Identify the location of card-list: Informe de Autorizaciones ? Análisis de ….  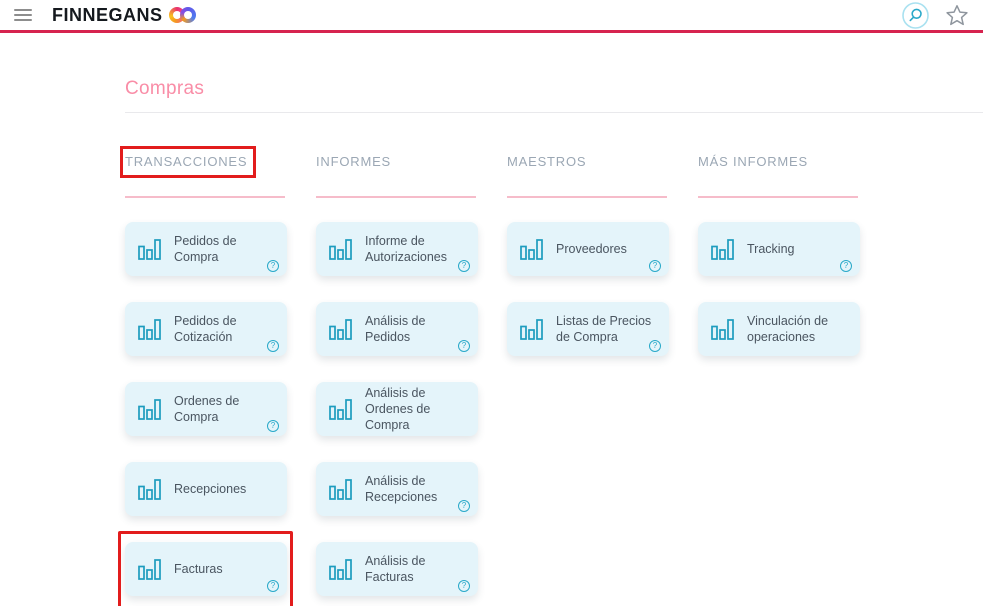
(397, 409).